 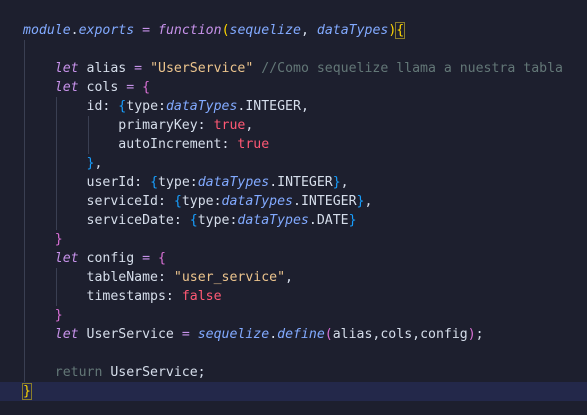 I want to click on code-line: autoIncrement: true, so click(x=293, y=144).